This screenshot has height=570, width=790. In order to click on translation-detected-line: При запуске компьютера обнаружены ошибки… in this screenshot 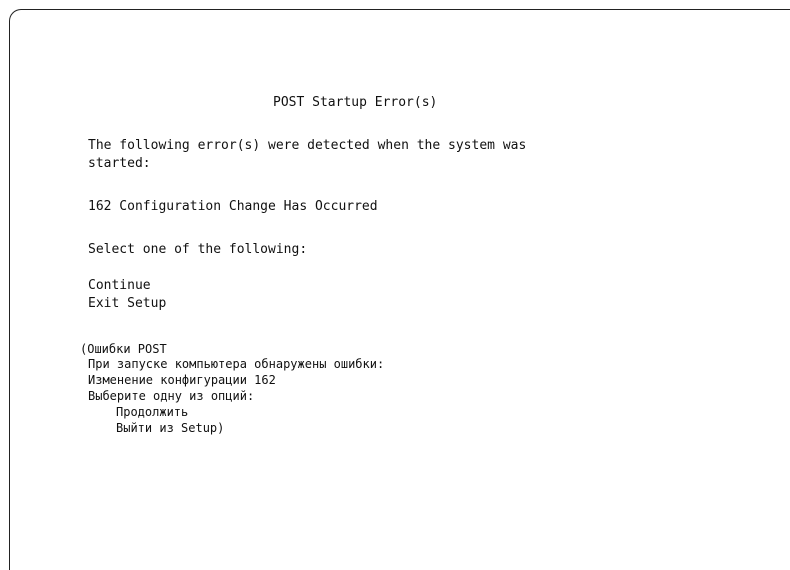, I will do `click(236, 364)`.